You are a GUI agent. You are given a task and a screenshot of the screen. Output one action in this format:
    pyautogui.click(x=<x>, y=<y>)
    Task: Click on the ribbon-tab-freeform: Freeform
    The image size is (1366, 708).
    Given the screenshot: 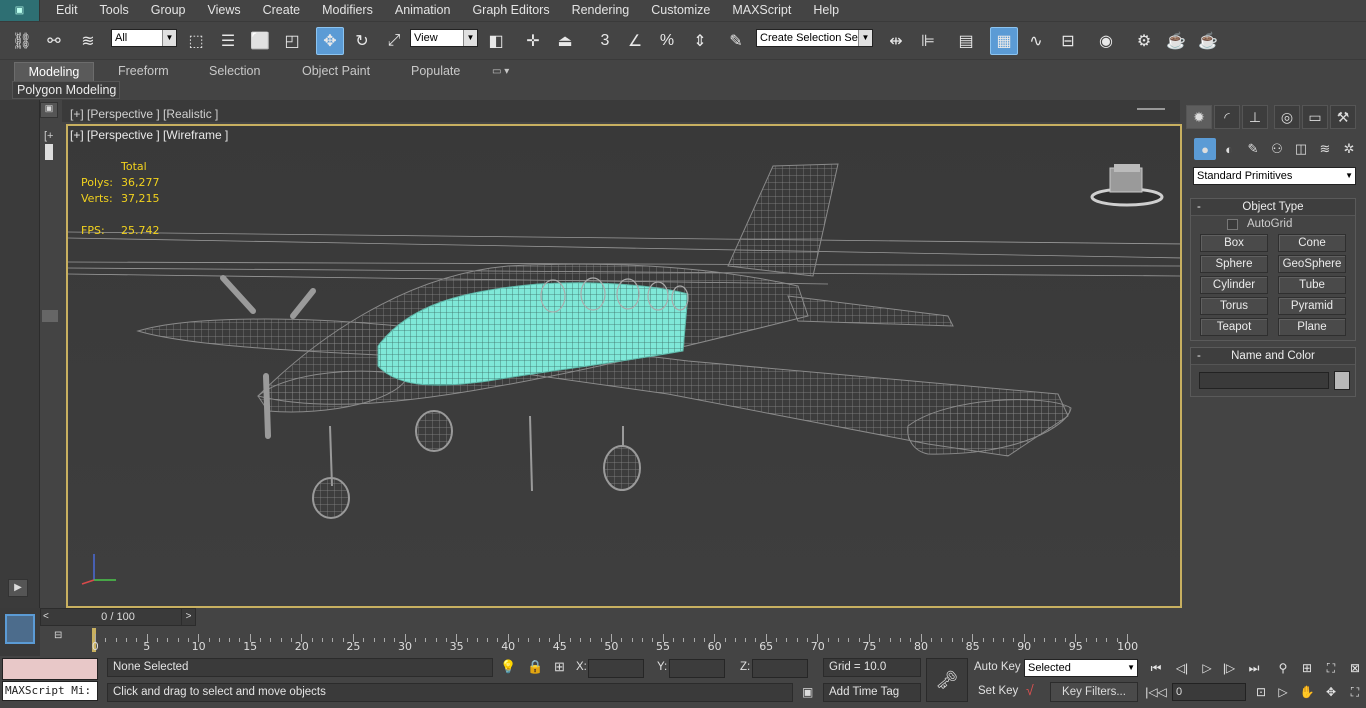 What is the action you would take?
    pyautogui.click(x=143, y=71)
    